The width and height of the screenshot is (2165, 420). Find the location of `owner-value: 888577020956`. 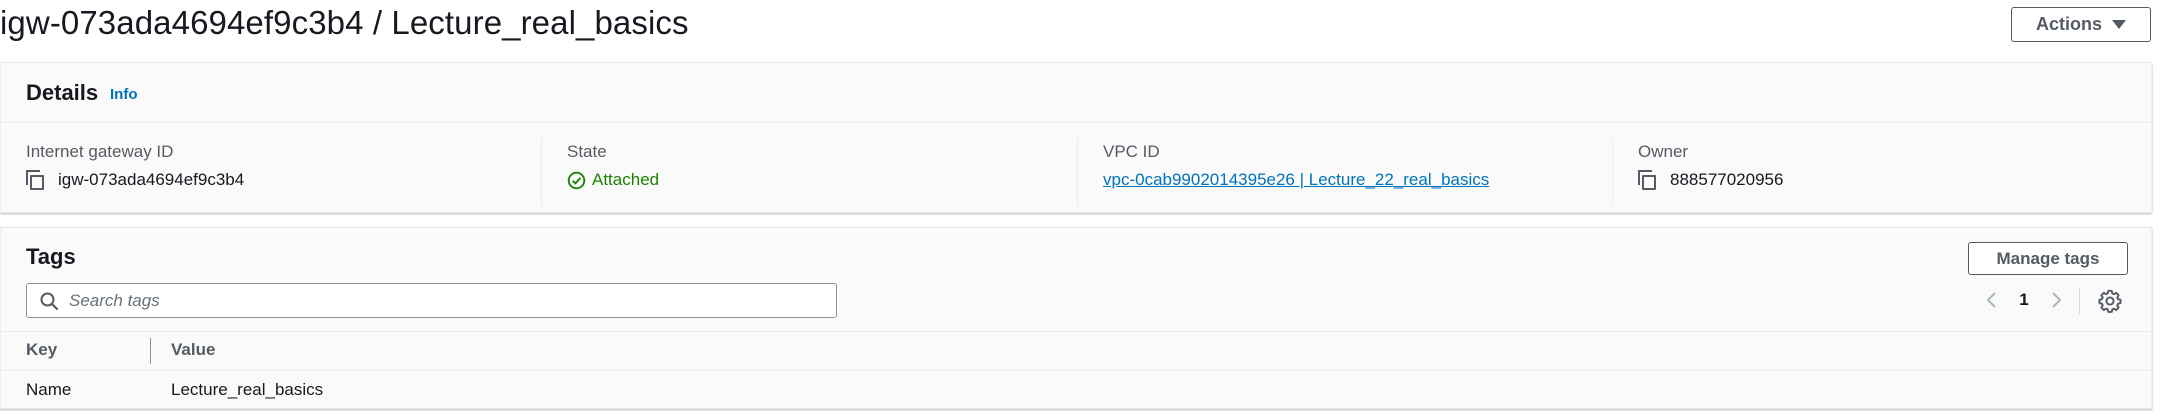

owner-value: 888577020956 is located at coordinates (1727, 179).